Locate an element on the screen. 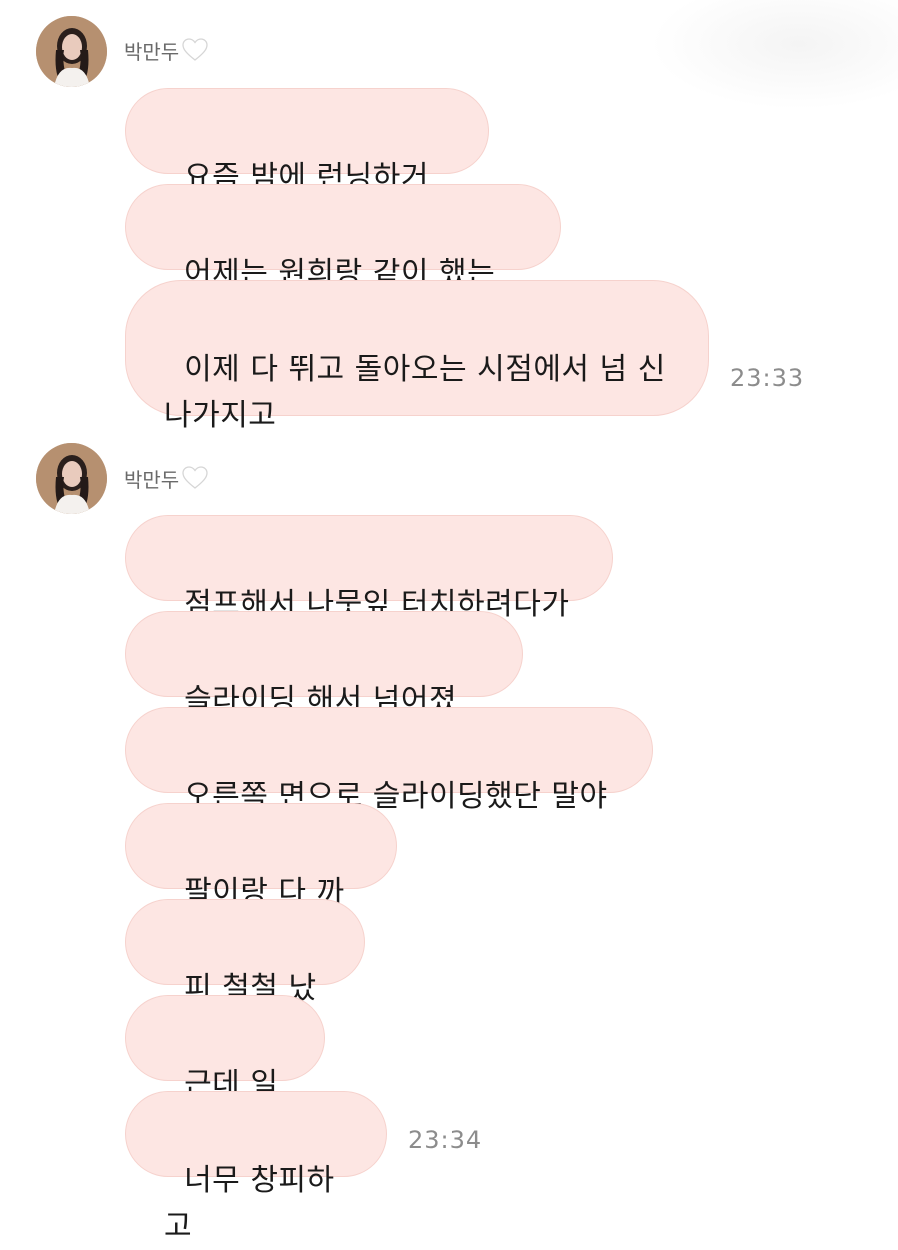 This screenshot has height=1250, width=898. blurred-header-area is located at coordinates (774, 55).